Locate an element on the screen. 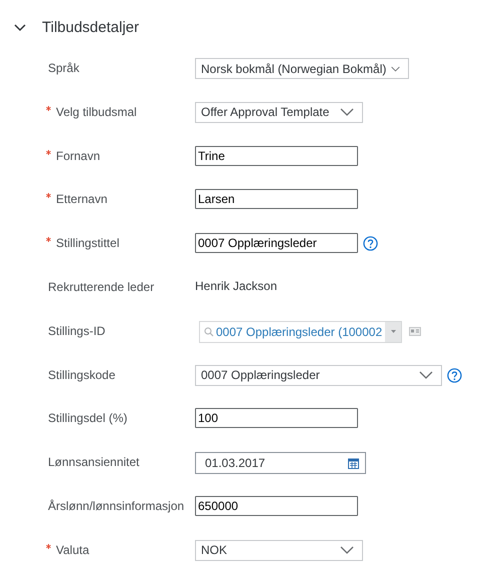 This screenshot has width=489, height=580. field-label: Velg tilbudsmal is located at coordinates (96, 112).